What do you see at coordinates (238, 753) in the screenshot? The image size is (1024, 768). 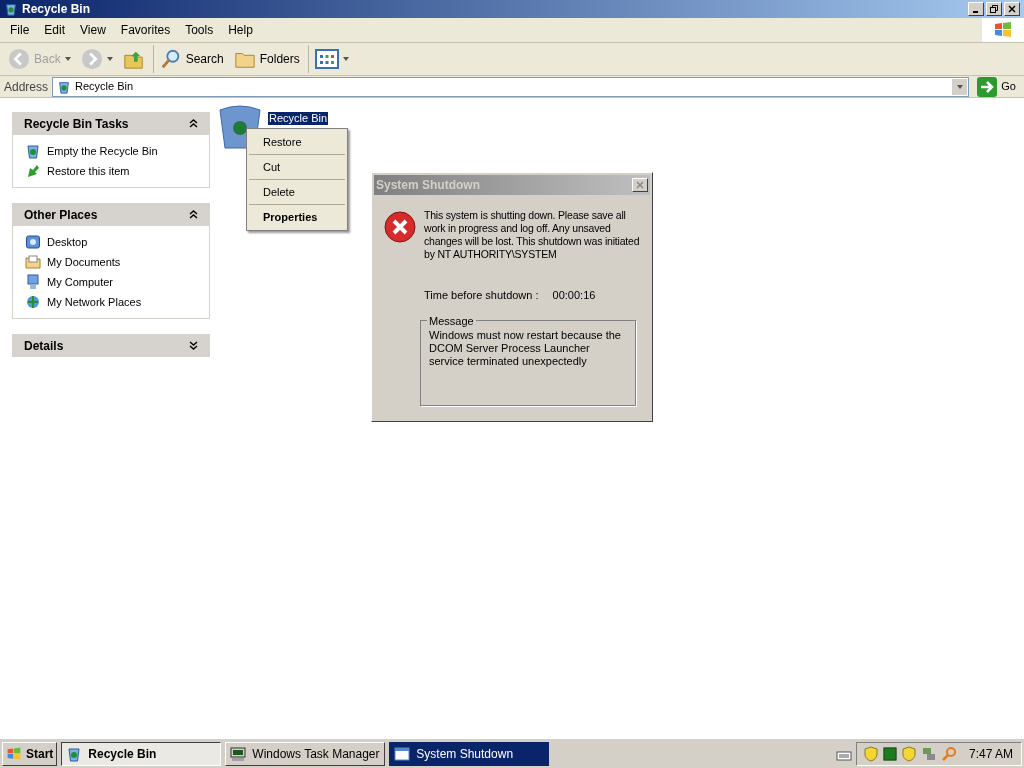 I see `computer-monitor-icon` at bounding box center [238, 753].